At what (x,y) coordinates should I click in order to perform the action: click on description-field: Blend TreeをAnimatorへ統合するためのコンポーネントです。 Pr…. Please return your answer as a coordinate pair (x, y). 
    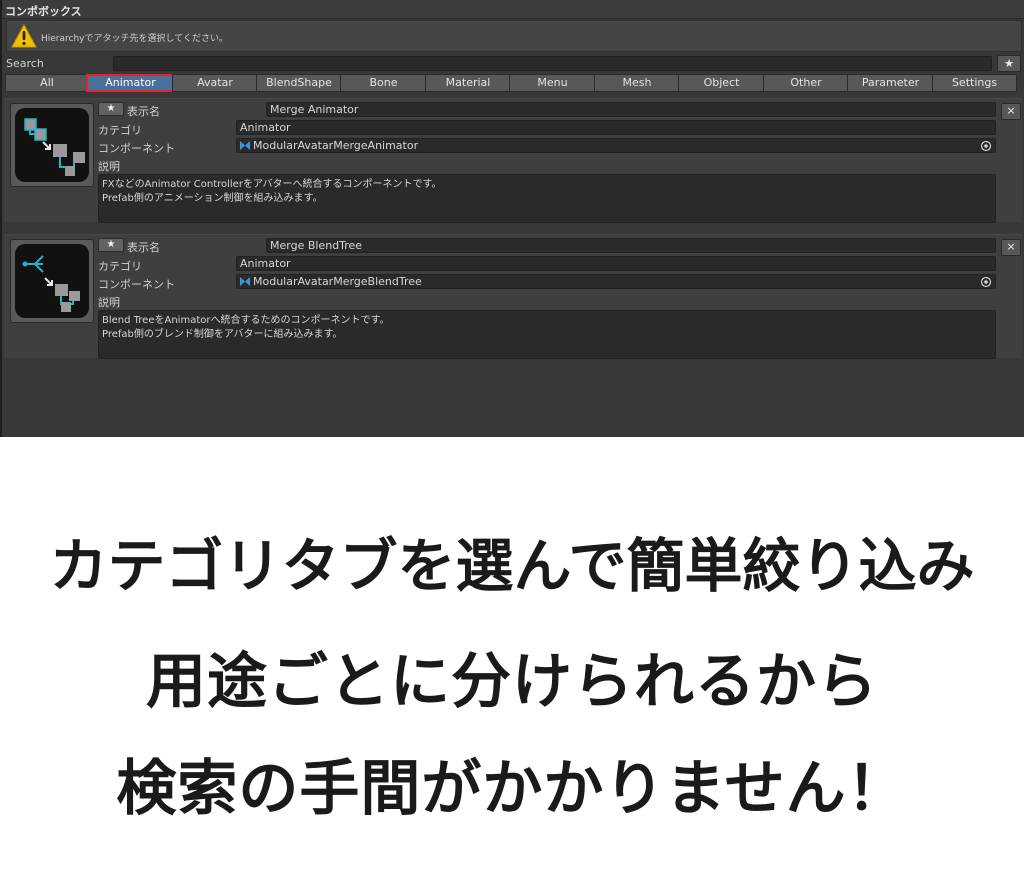
    Looking at the image, I should click on (547, 334).